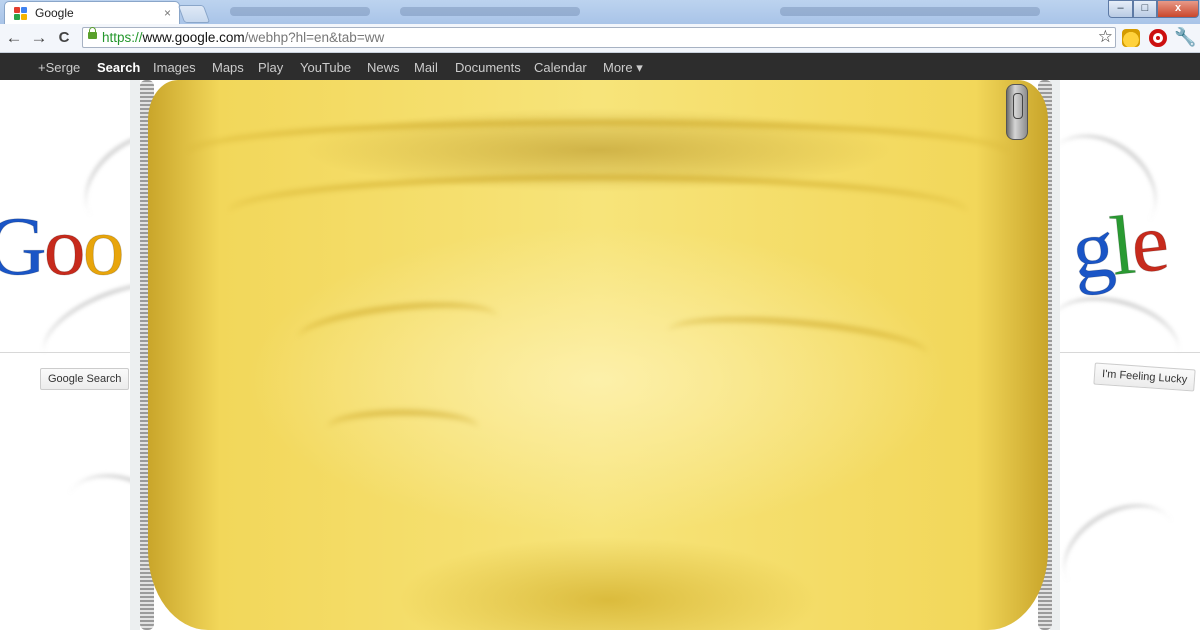  Describe the element at coordinates (1145, 9) in the screenshot. I see `maximize-button: □` at that location.